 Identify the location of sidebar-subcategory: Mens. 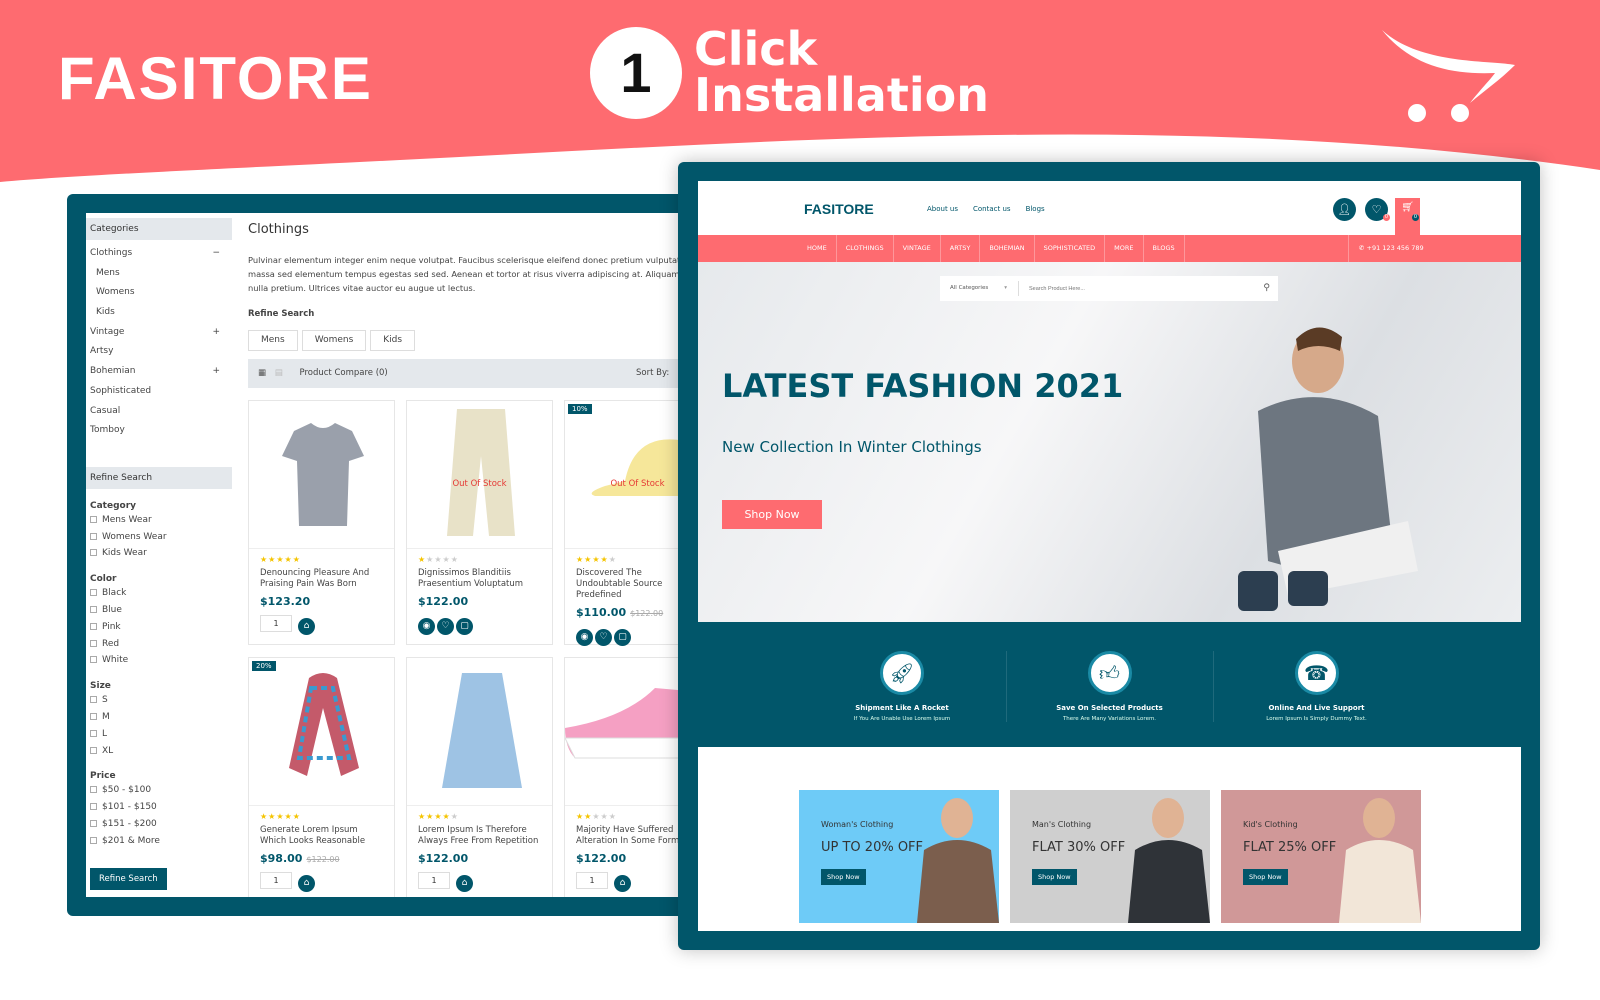
(159, 278).